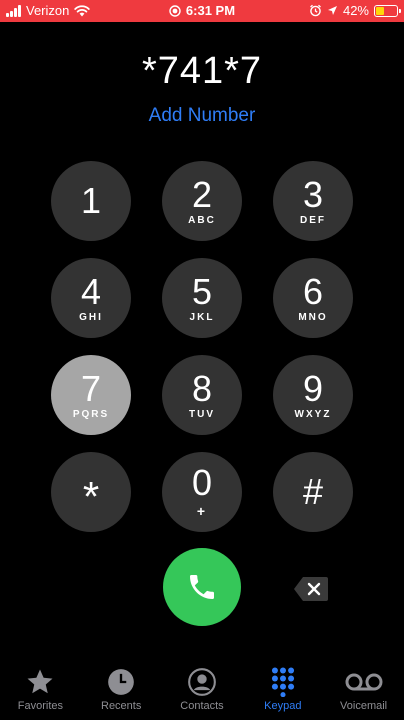  I want to click on key-digit: 9, so click(313, 388).